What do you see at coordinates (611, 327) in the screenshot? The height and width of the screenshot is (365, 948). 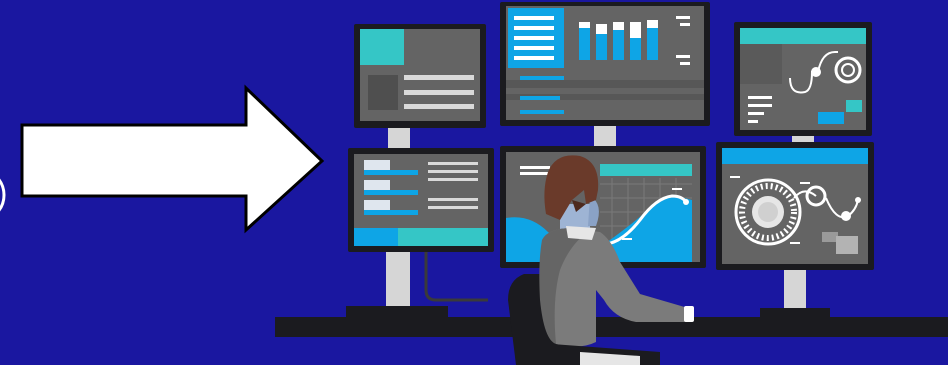 I see `desk` at bounding box center [611, 327].